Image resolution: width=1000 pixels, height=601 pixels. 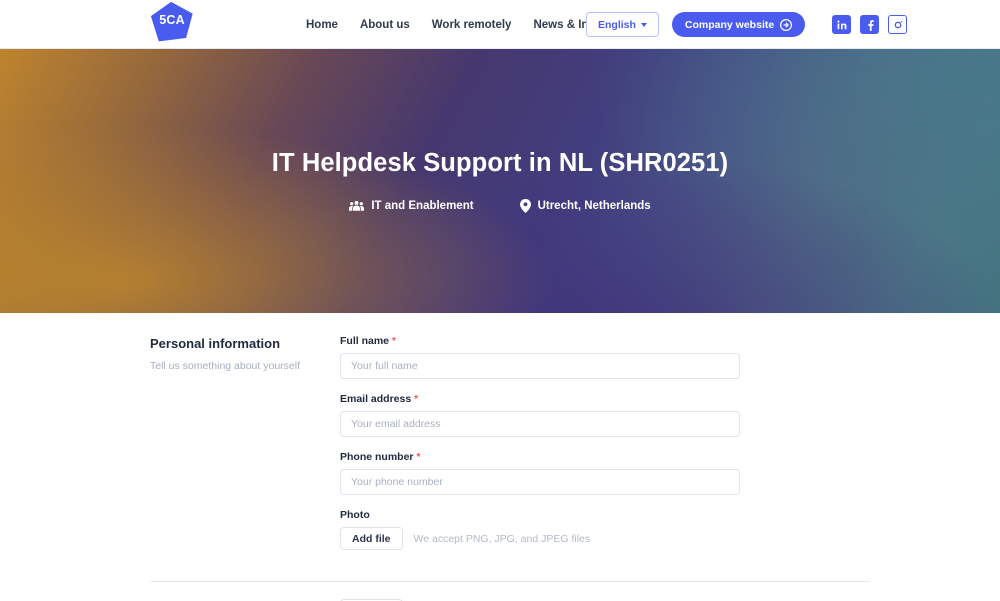 I want to click on pentagon-logo-icon: 5CA, so click(x=172, y=22).